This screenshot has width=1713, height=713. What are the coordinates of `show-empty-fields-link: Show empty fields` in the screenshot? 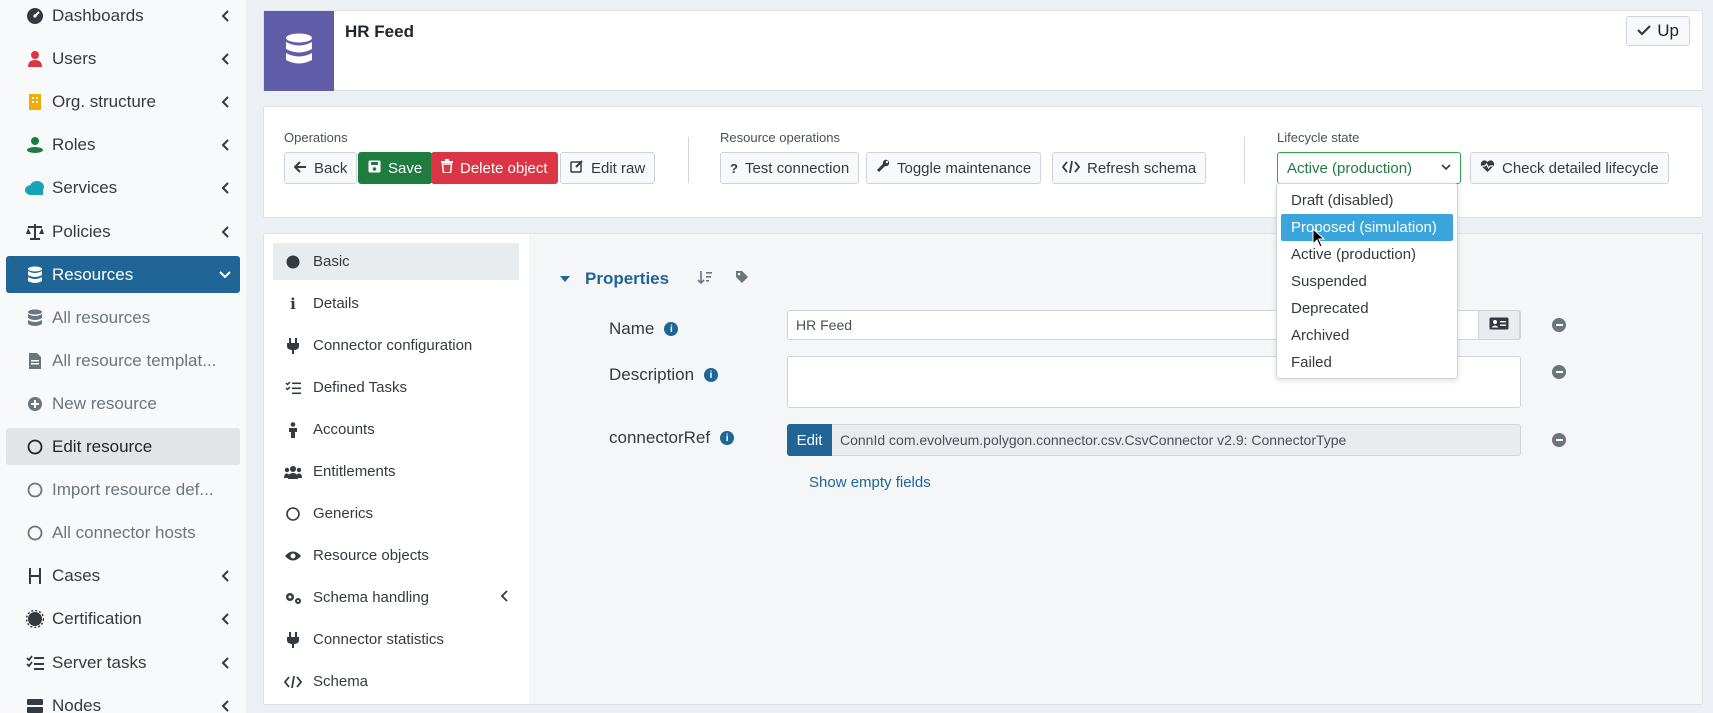 It's located at (870, 482).